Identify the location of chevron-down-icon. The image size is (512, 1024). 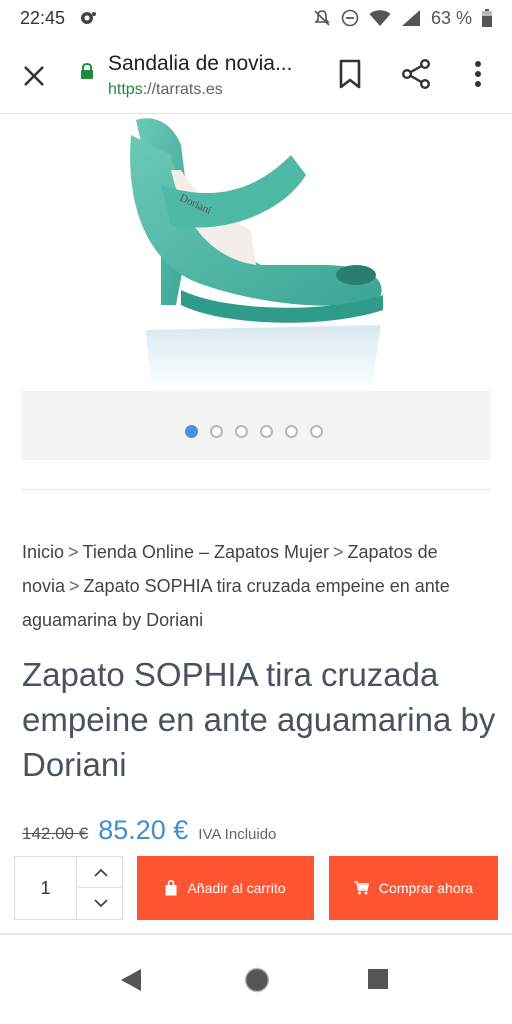
(100, 903).